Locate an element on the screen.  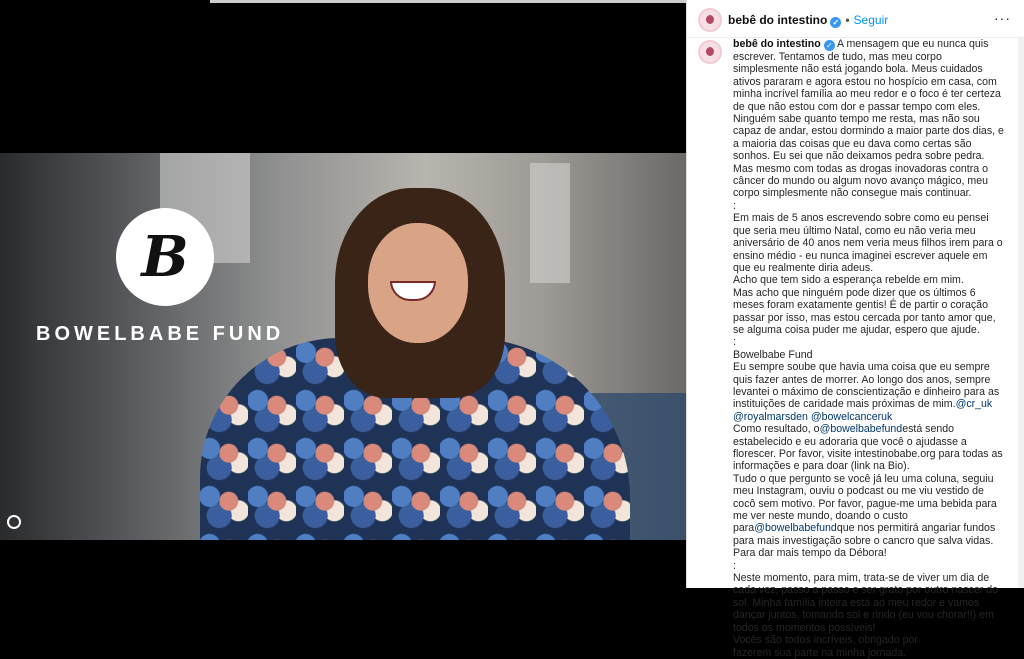
caption-avatar is located at coordinates (710, 52).